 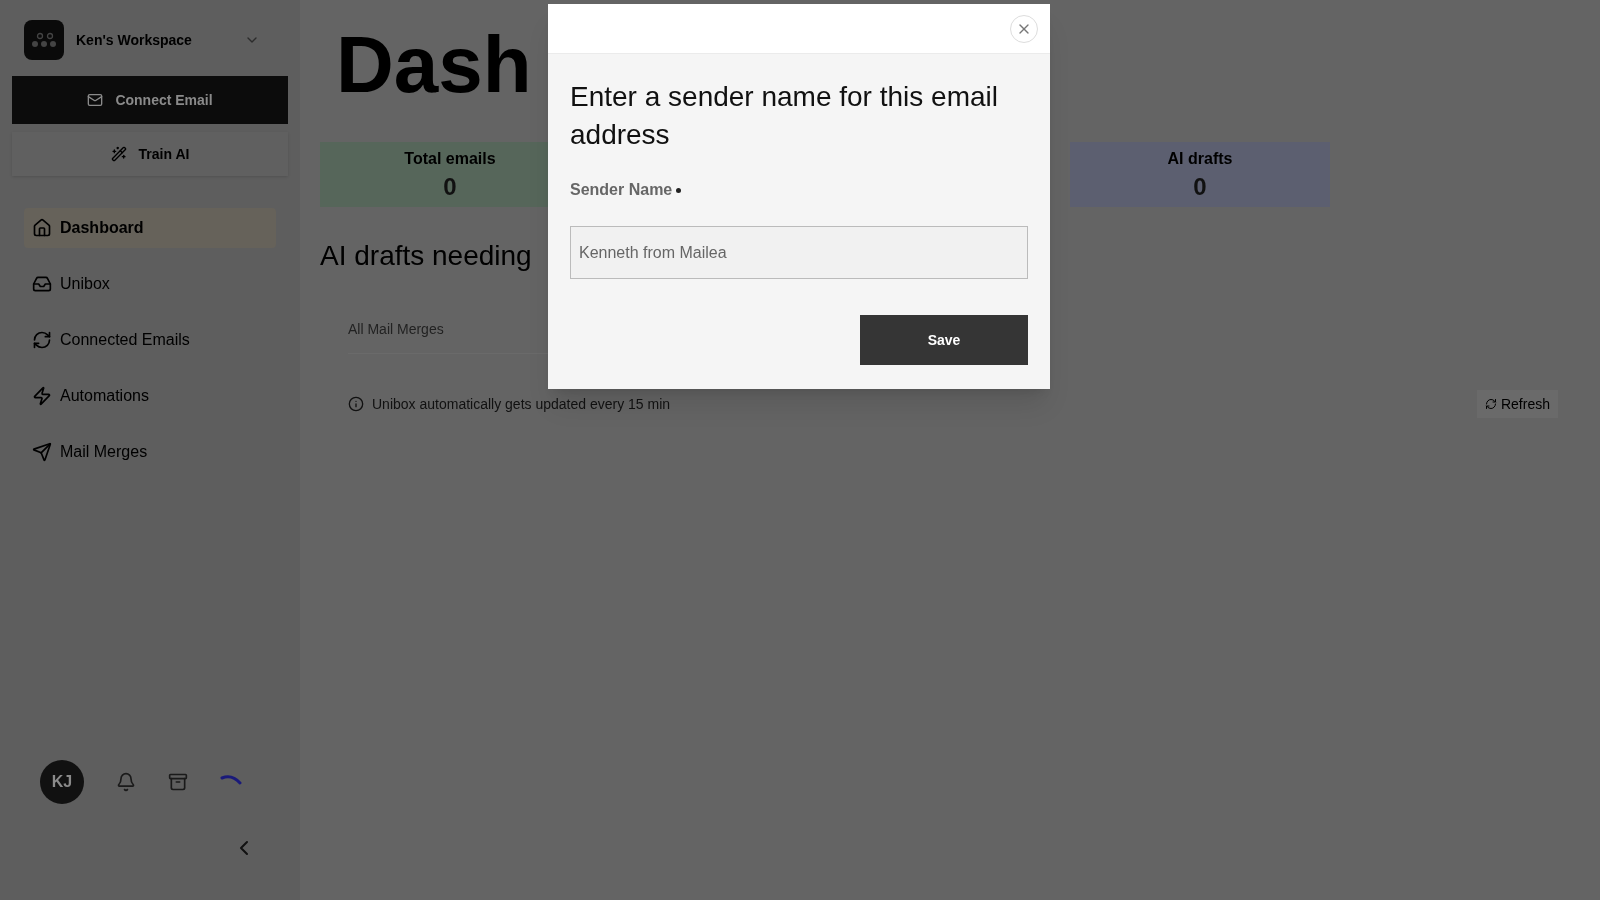 What do you see at coordinates (396, 329) in the screenshot?
I see `filter-tab: All Mail Merges` at bounding box center [396, 329].